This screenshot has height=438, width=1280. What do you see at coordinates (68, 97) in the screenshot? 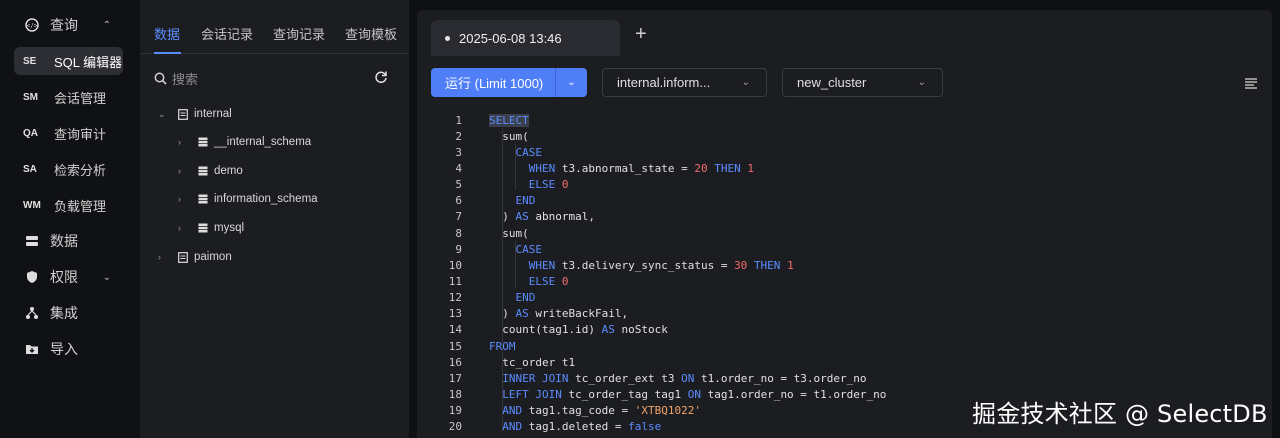
I see `nav-session-mgmt: SM 会话管理` at bounding box center [68, 97].